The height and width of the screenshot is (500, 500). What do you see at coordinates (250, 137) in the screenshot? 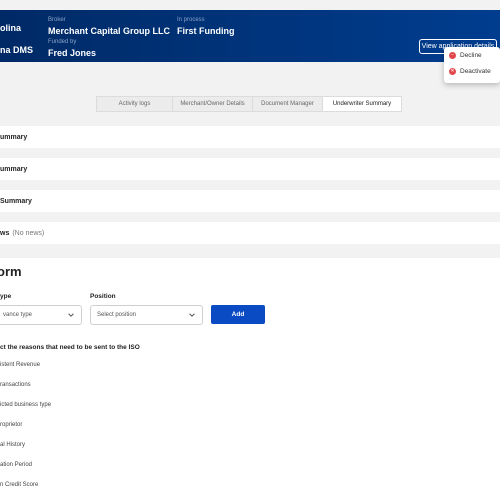
I see `summary-section-1: ummary` at bounding box center [250, 137].